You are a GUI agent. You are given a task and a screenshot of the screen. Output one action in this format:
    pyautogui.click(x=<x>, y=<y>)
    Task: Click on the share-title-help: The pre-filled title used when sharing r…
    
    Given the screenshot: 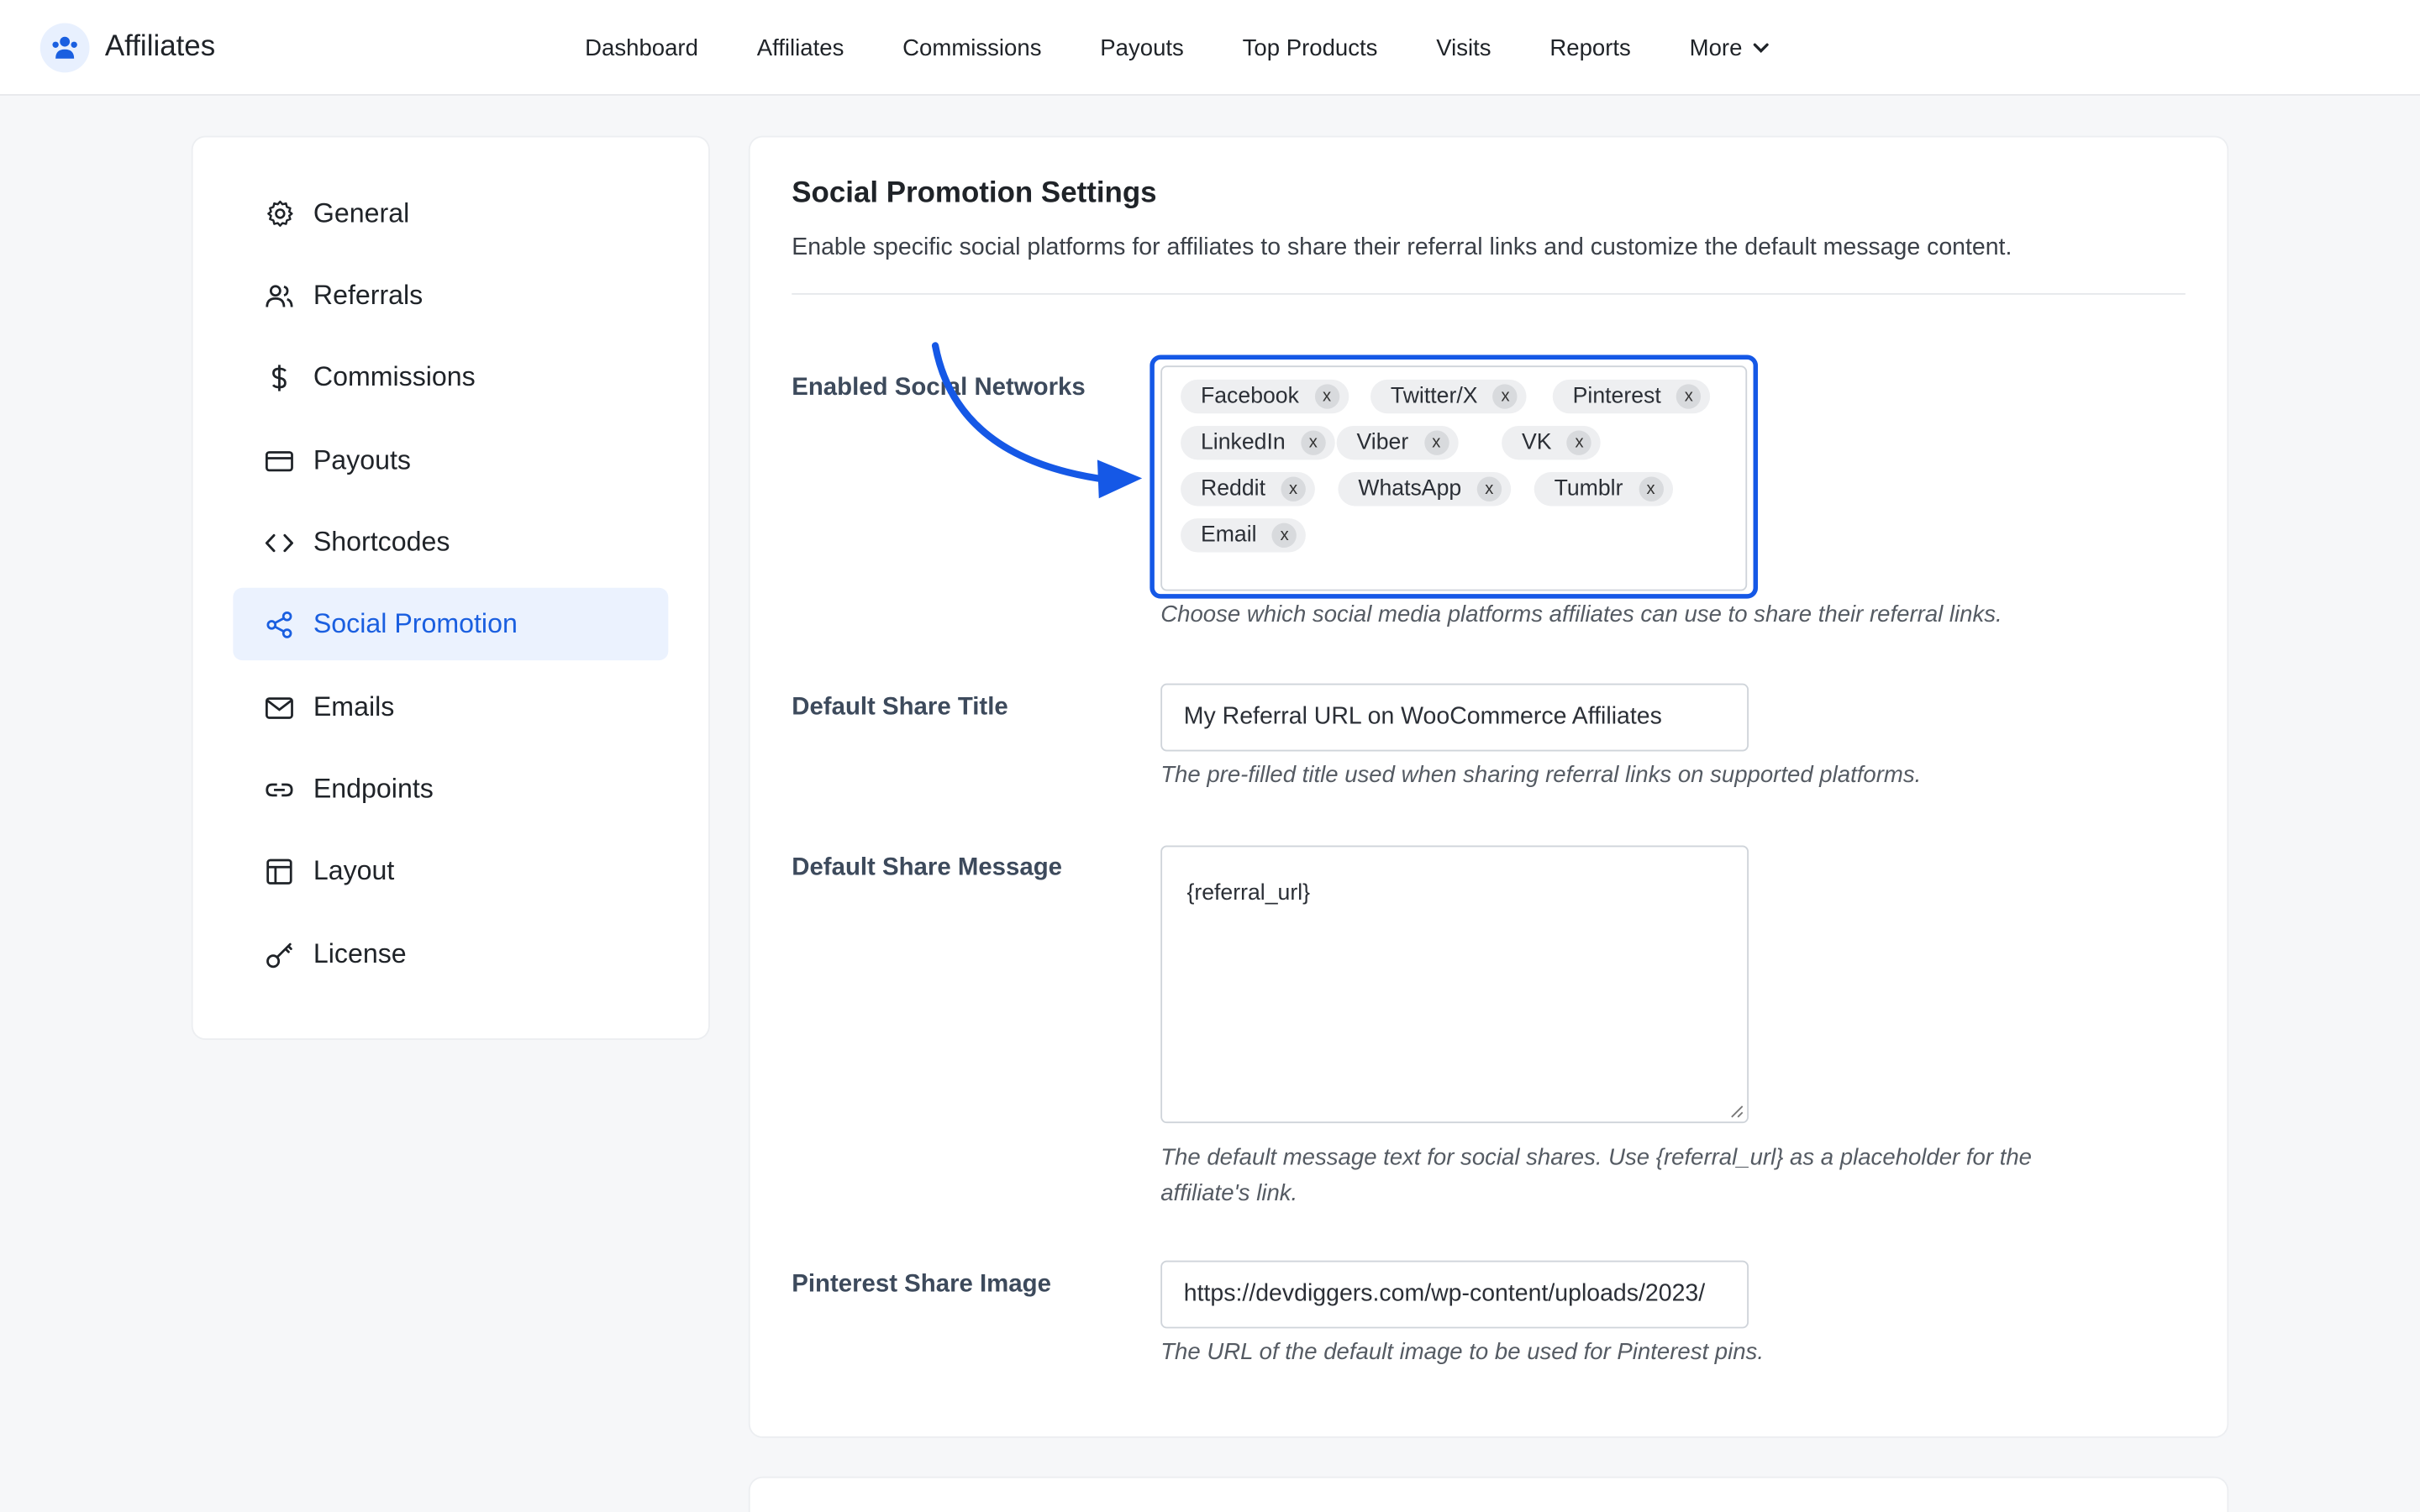 What is the action you would take?
    pyautogui.click(x=1541, y=775)
    